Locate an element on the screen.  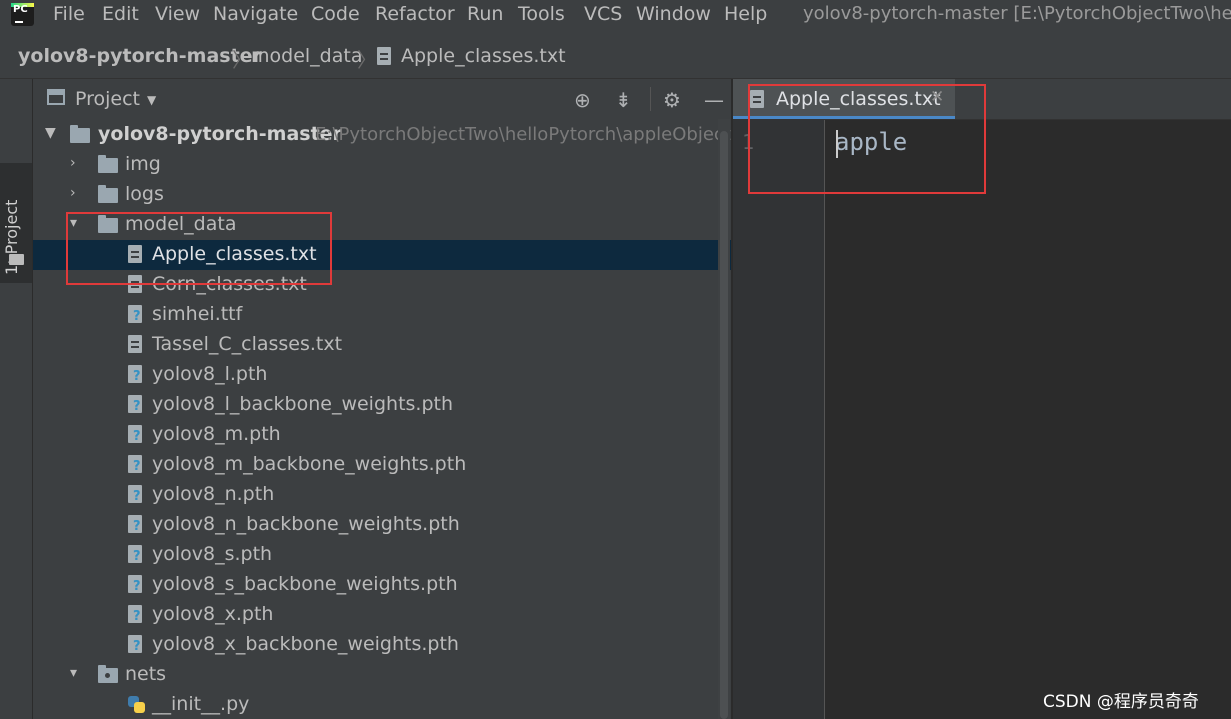
tree-label: yolov8_n_backbone_weights.pth is located at coordinates (306, 524).